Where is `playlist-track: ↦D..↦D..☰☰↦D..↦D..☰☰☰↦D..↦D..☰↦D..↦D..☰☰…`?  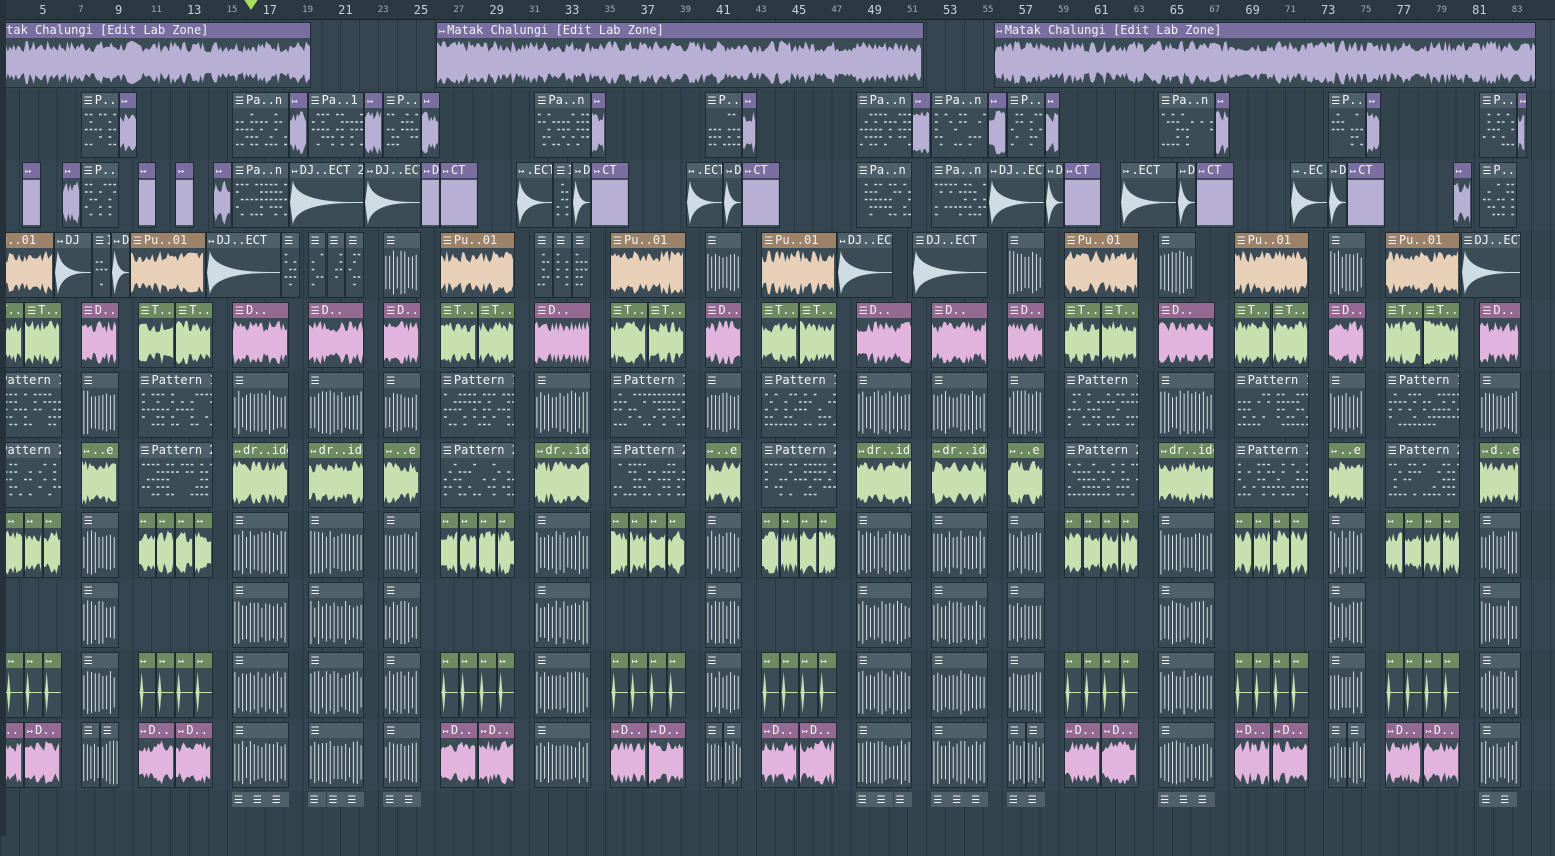
playlist-track: ↦D..↦D..☰☰↦D..↦D..☰☰☰↦D..↦D..☰↦D..↦D..☰☰… is located at coordinates (777, 756).